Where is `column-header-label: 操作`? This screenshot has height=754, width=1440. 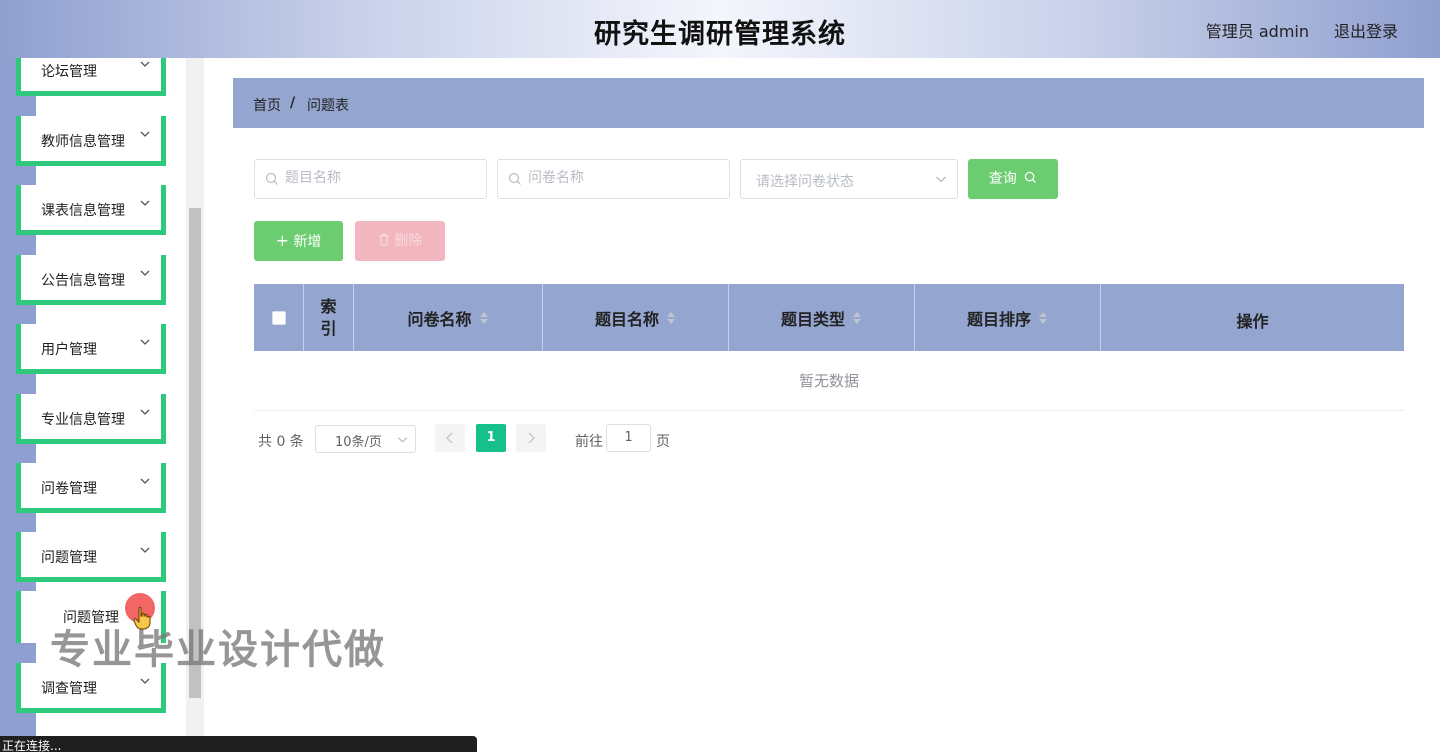
column-header-label: 操作 is located at coordinates (1252, 321).